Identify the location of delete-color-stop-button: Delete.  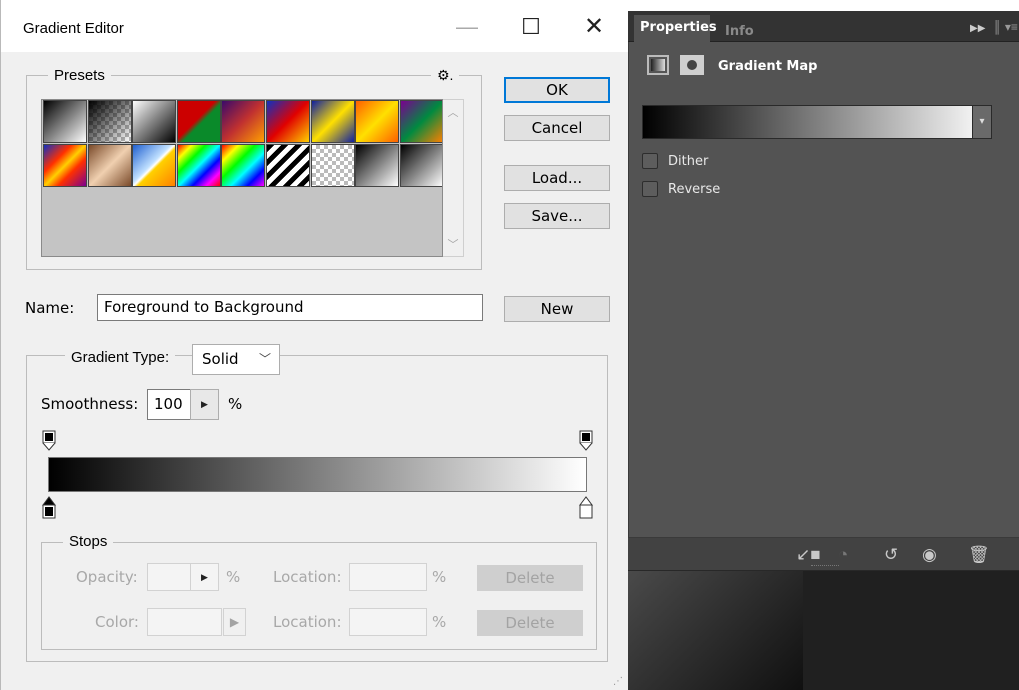
(530, 623).